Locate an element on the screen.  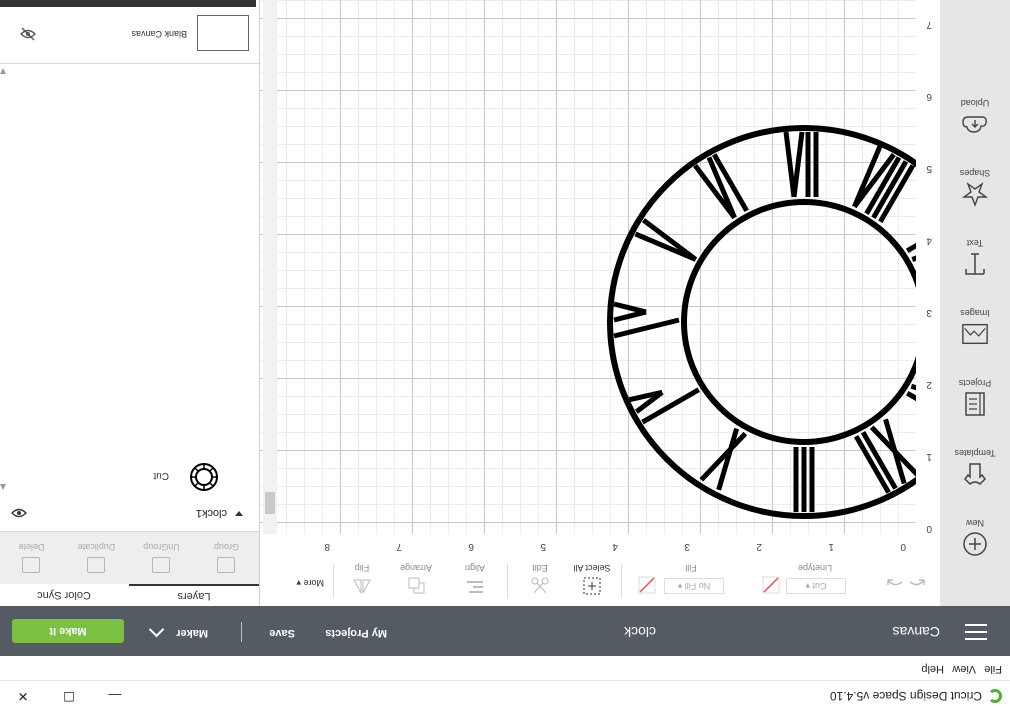
layer-row: Cut is located at coordinates (129, 474).